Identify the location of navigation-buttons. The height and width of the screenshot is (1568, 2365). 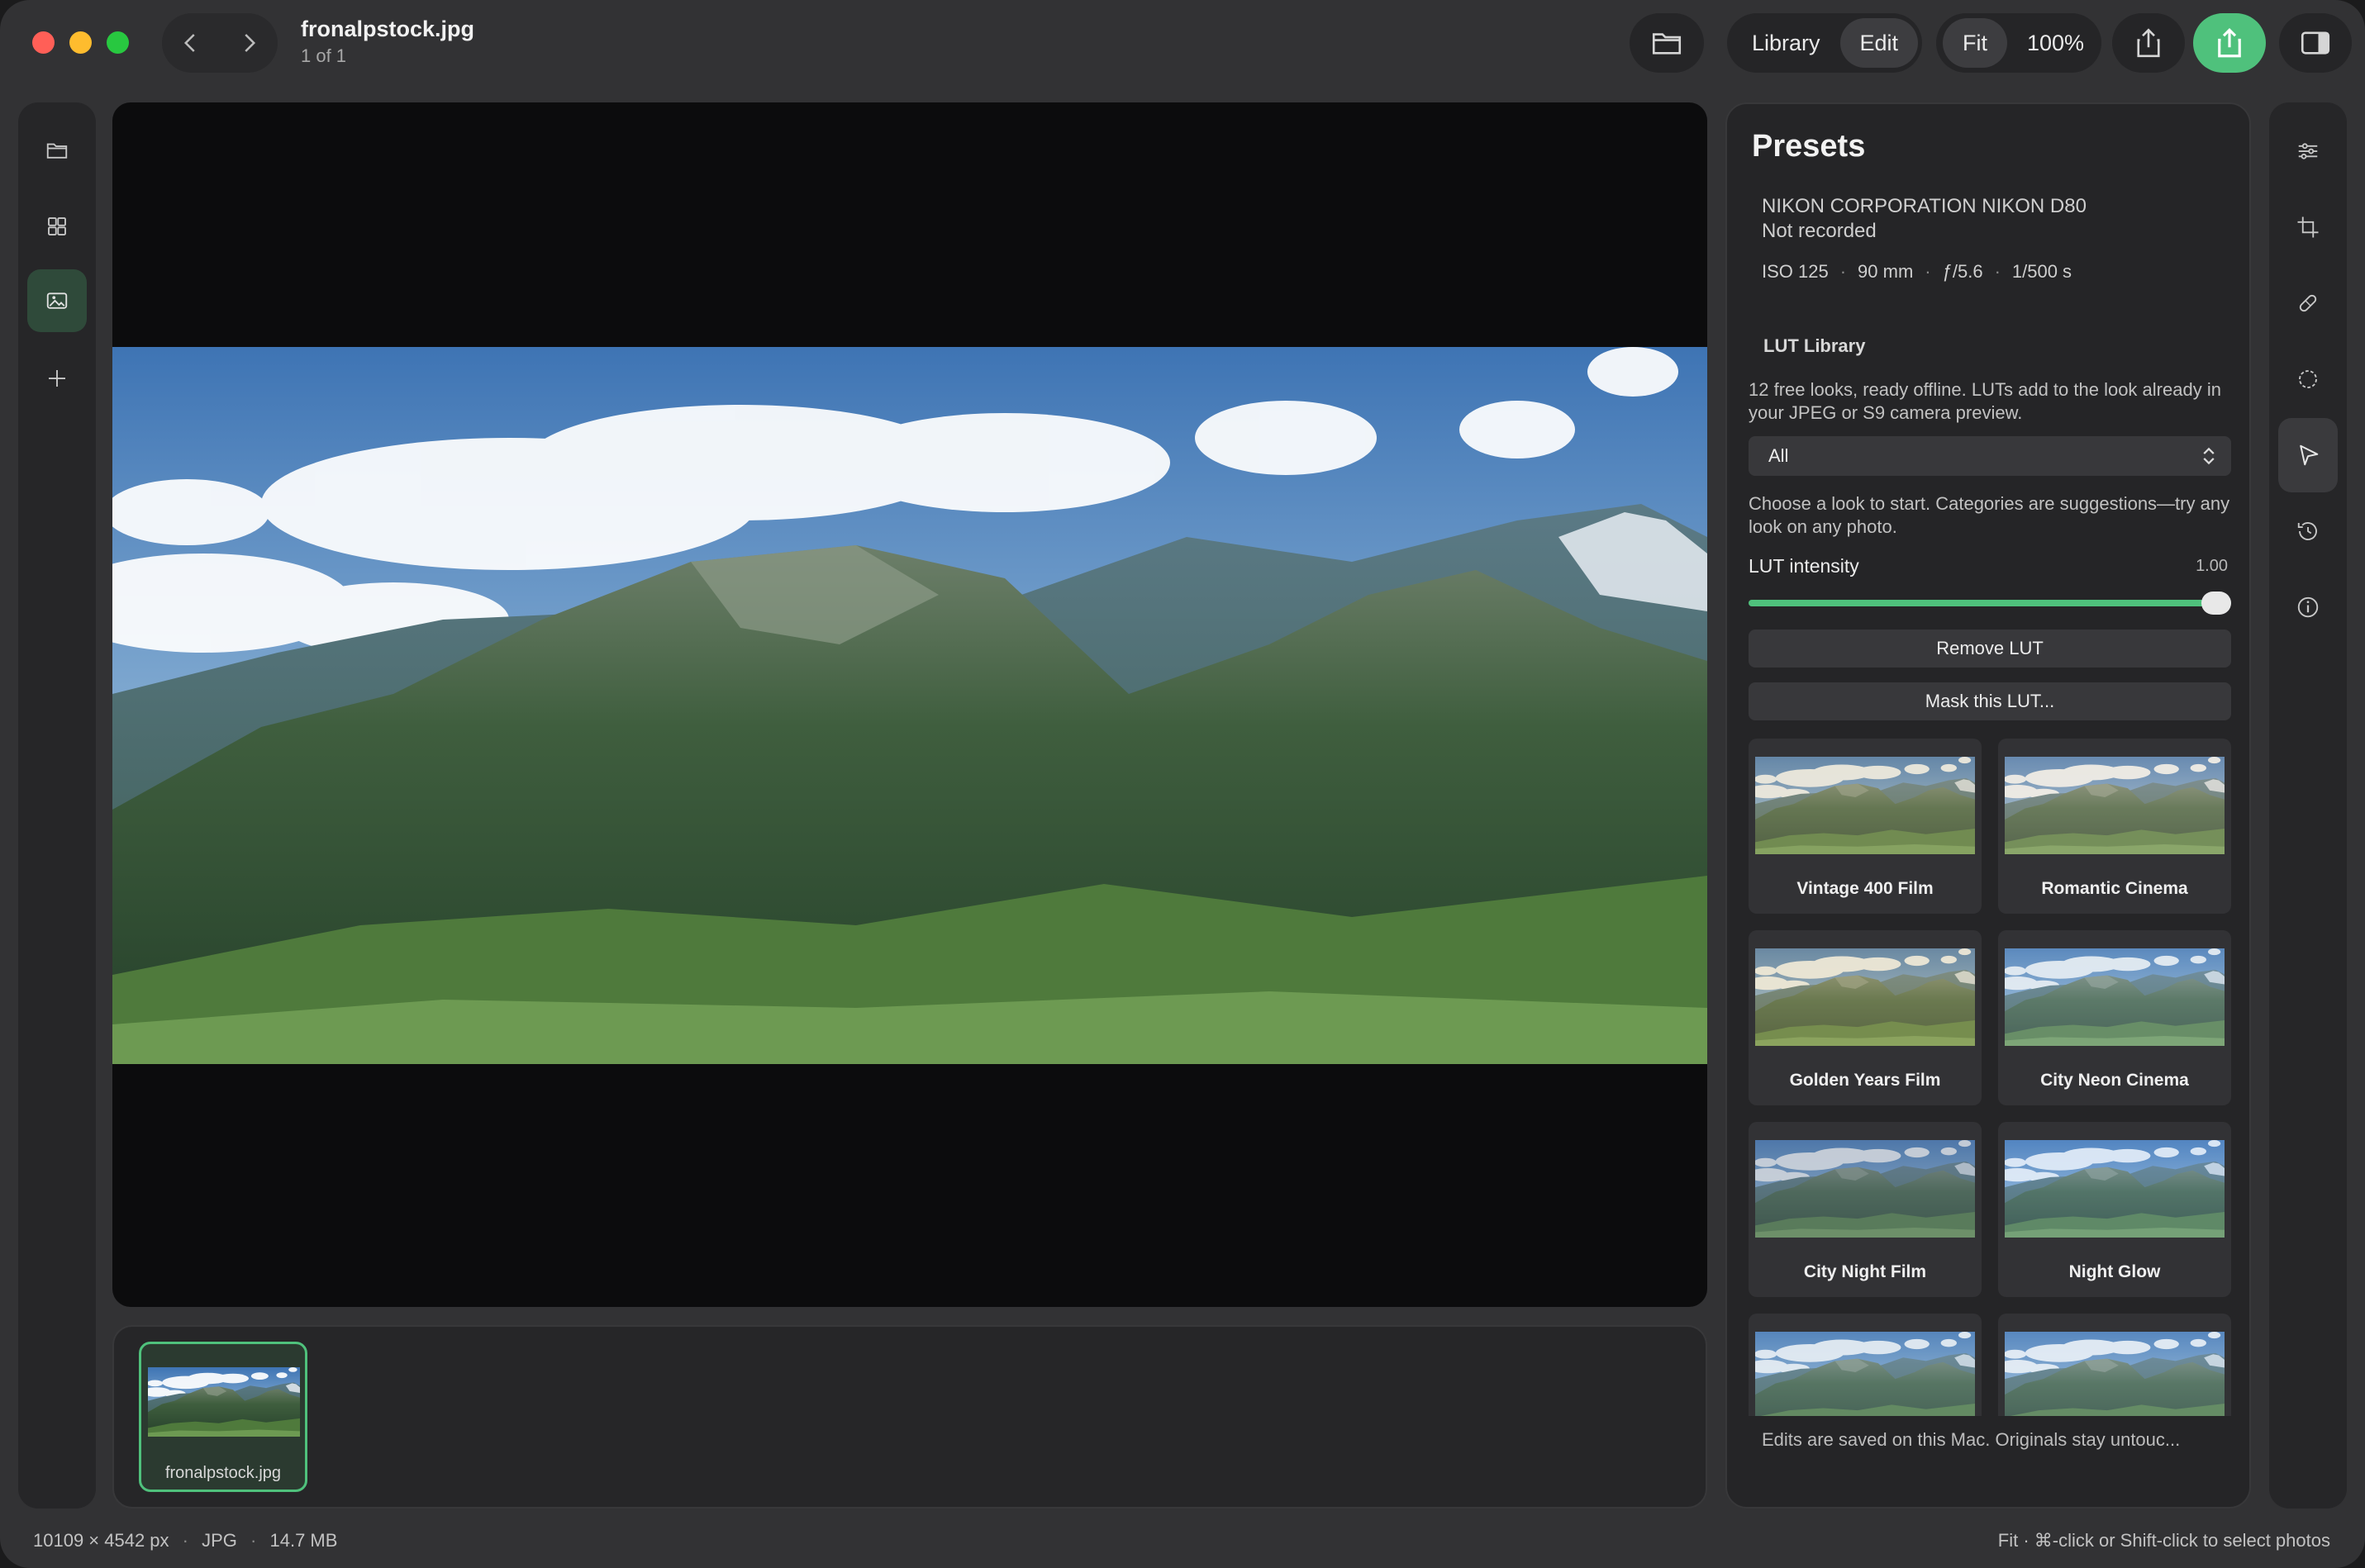
(220, 43).